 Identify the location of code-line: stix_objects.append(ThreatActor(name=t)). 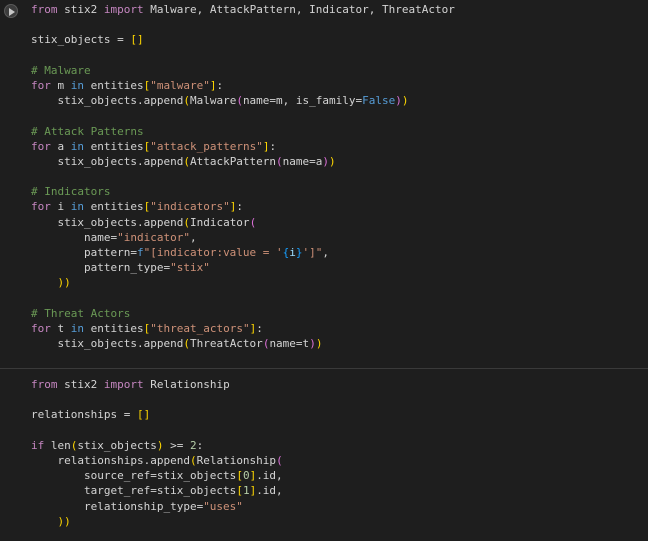
(339, 343).